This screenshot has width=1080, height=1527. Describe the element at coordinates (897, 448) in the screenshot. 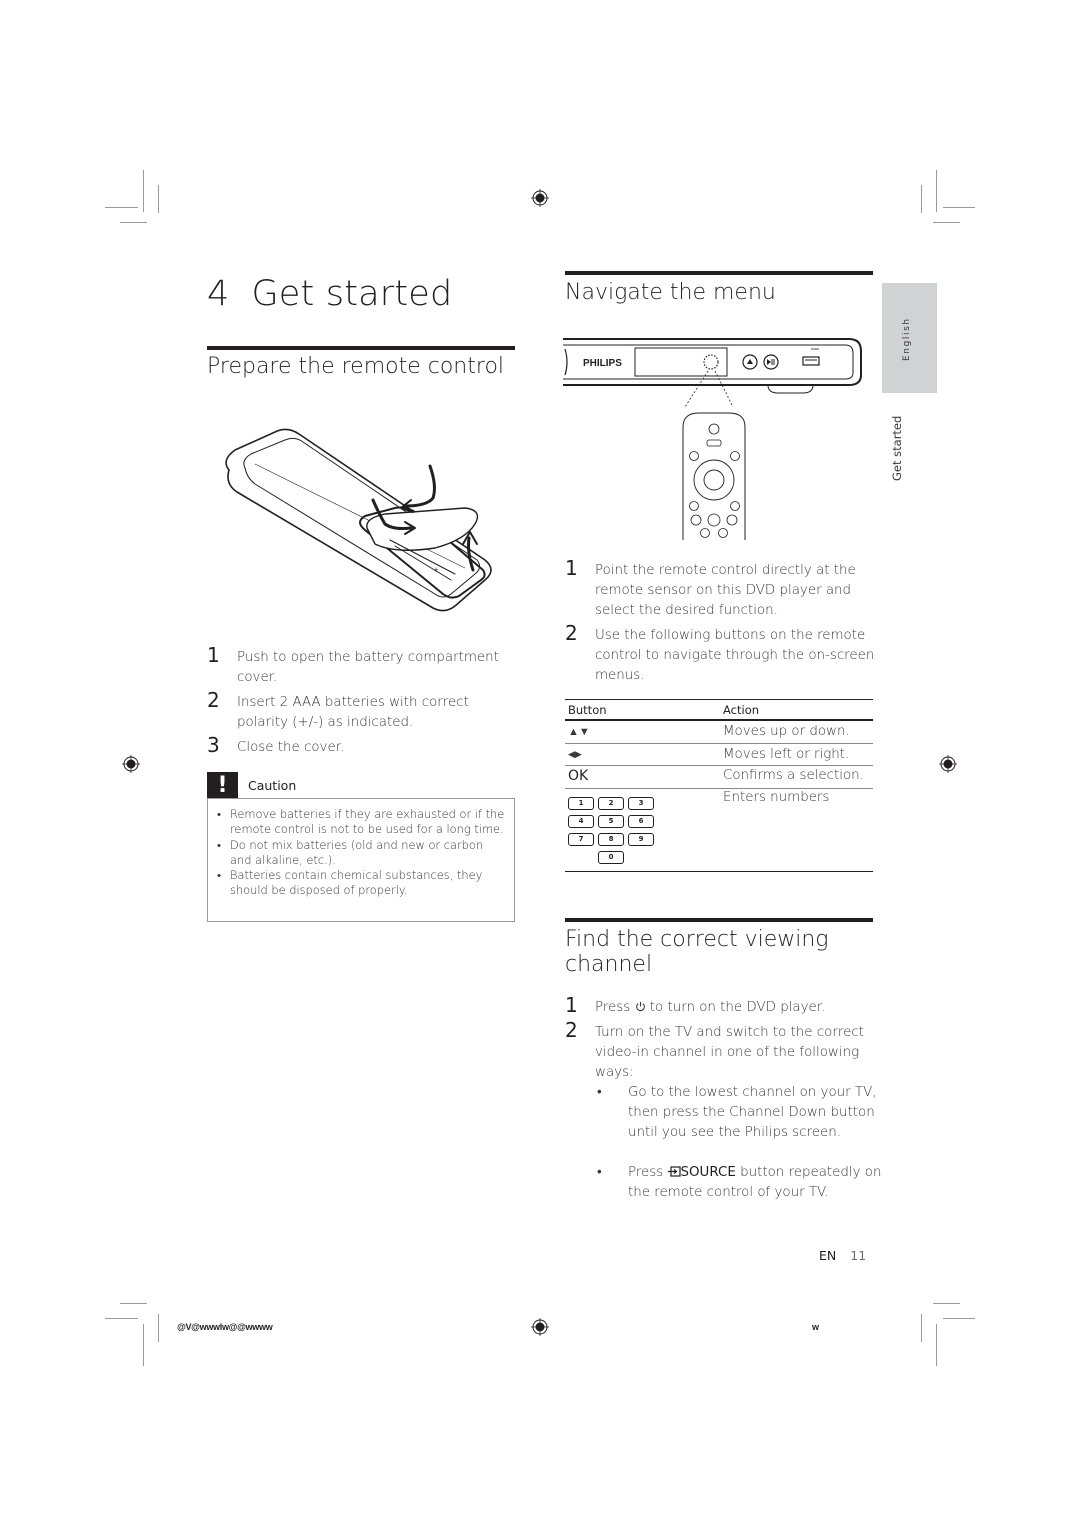

I see `side-section-label: Get started` at that location.